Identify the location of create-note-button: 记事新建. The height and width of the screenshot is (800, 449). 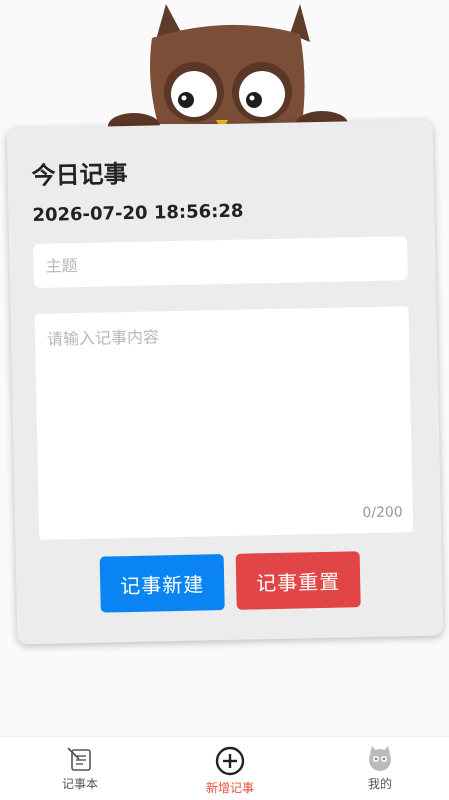
(162, 583).